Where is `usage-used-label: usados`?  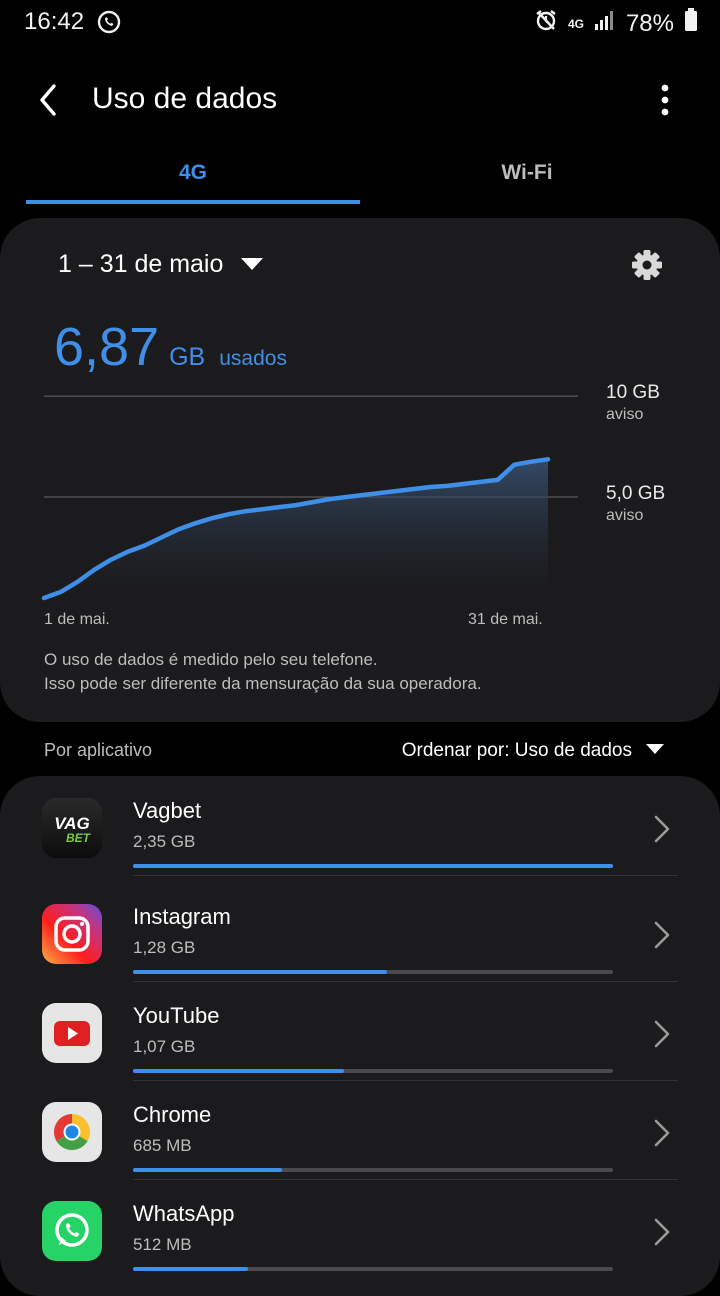 usage-used-label: usados is located at coordinates (253, 358).